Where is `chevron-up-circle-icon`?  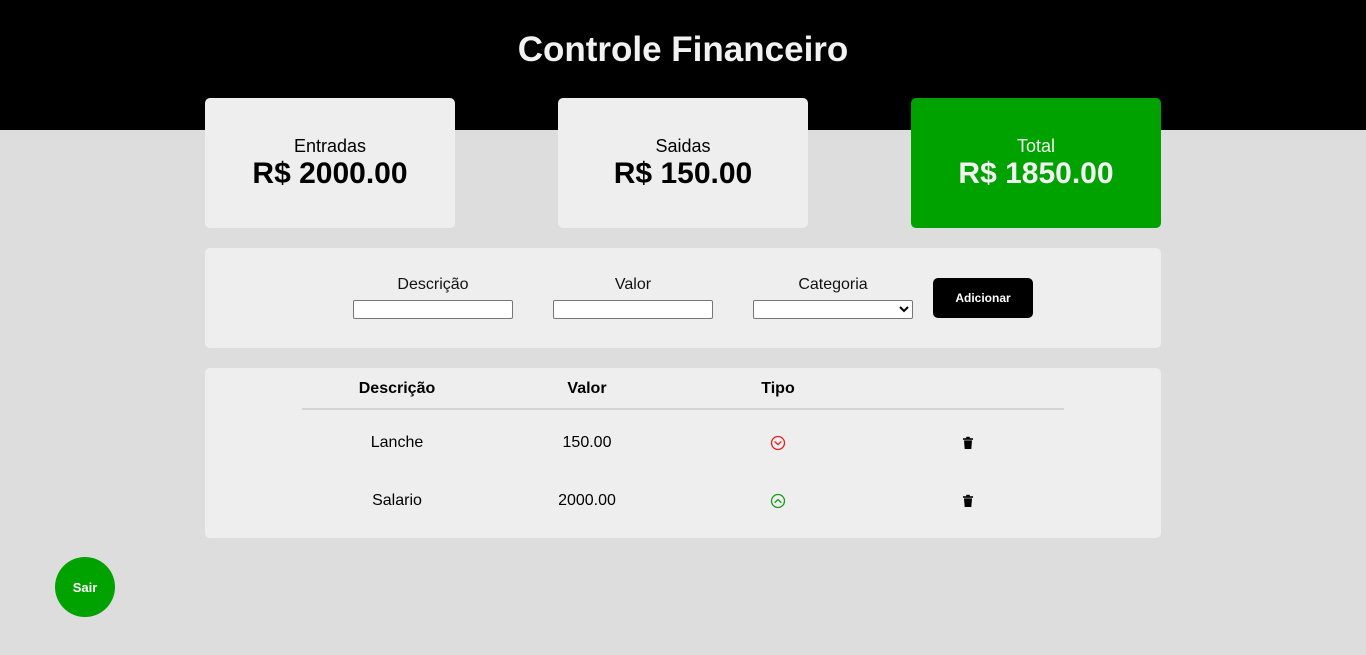 chevron-up-circle-icon is located at coordinates (778, 500).